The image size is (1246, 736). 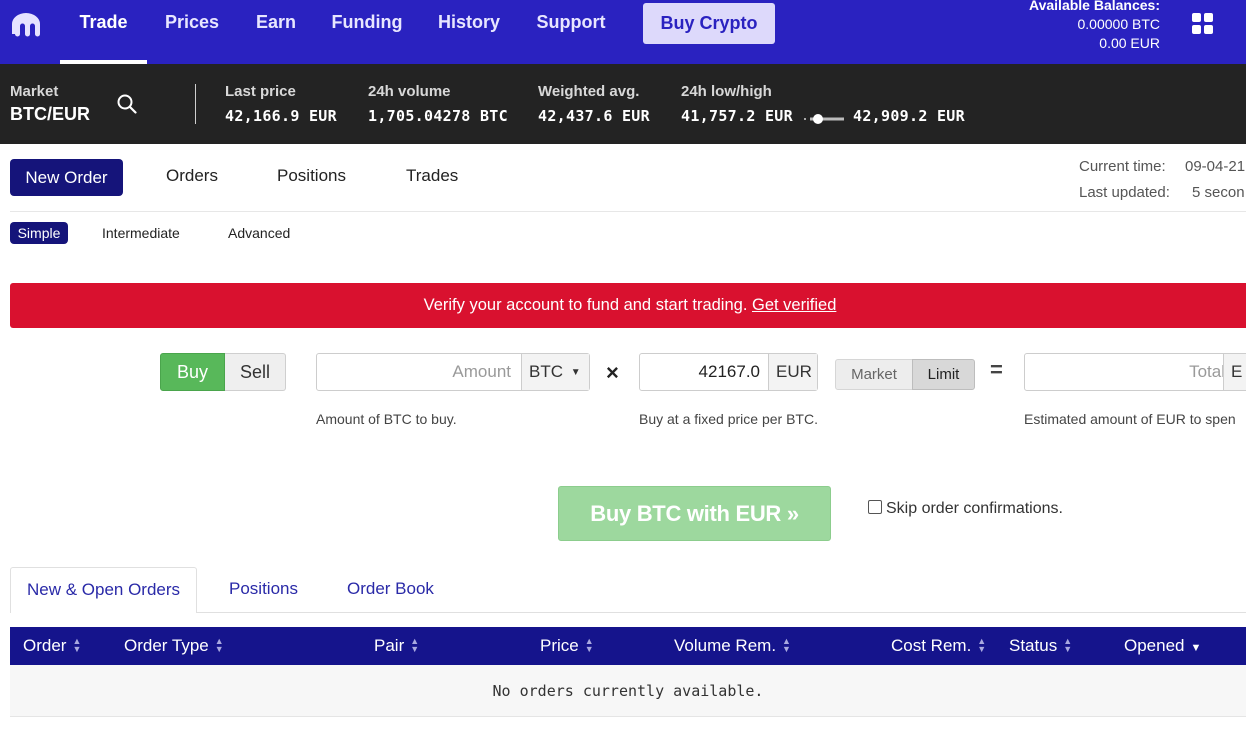 What do you see at coordinates (1124, 192) in the screenshot?
I see `last-updated-label: Last updated:` at bounding box center [1124, 192].